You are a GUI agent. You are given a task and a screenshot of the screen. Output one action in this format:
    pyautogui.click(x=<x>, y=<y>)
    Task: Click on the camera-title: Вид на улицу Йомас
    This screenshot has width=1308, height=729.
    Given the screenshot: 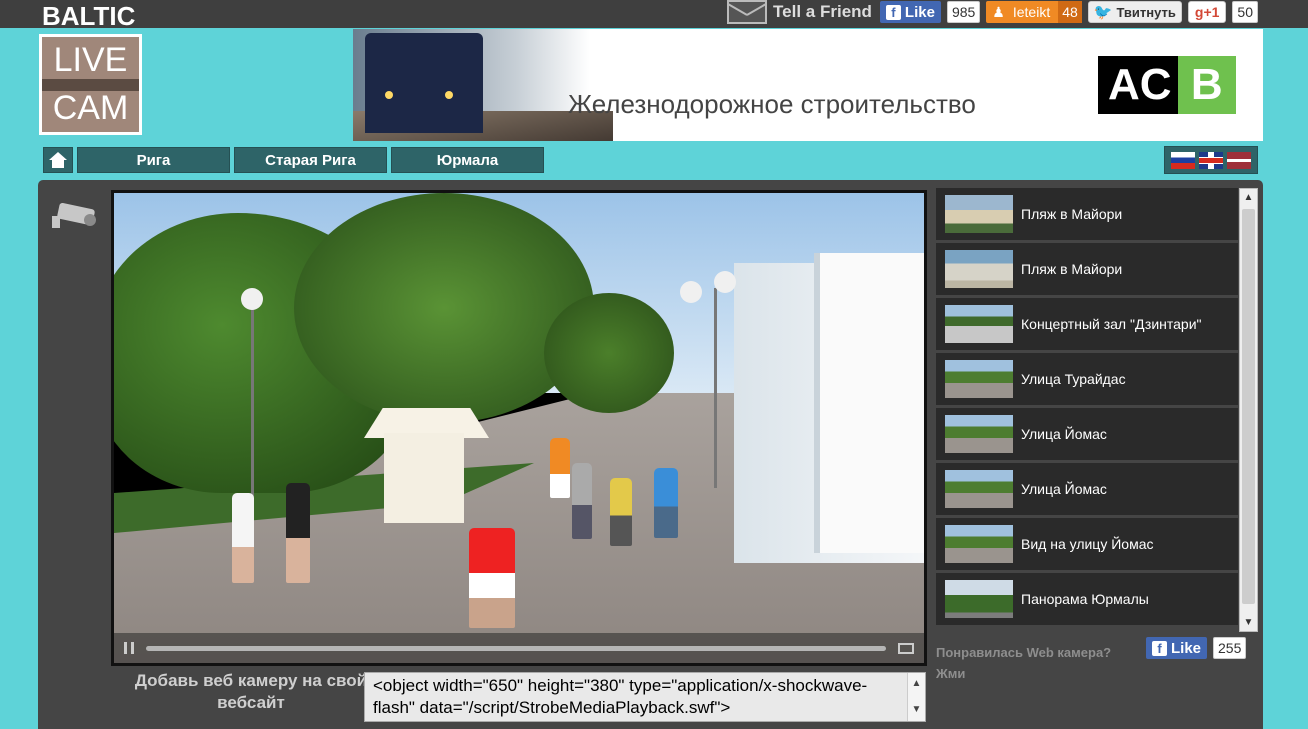 What is the action you would take?
    pyautogui.click(x=1087, y=544)
    